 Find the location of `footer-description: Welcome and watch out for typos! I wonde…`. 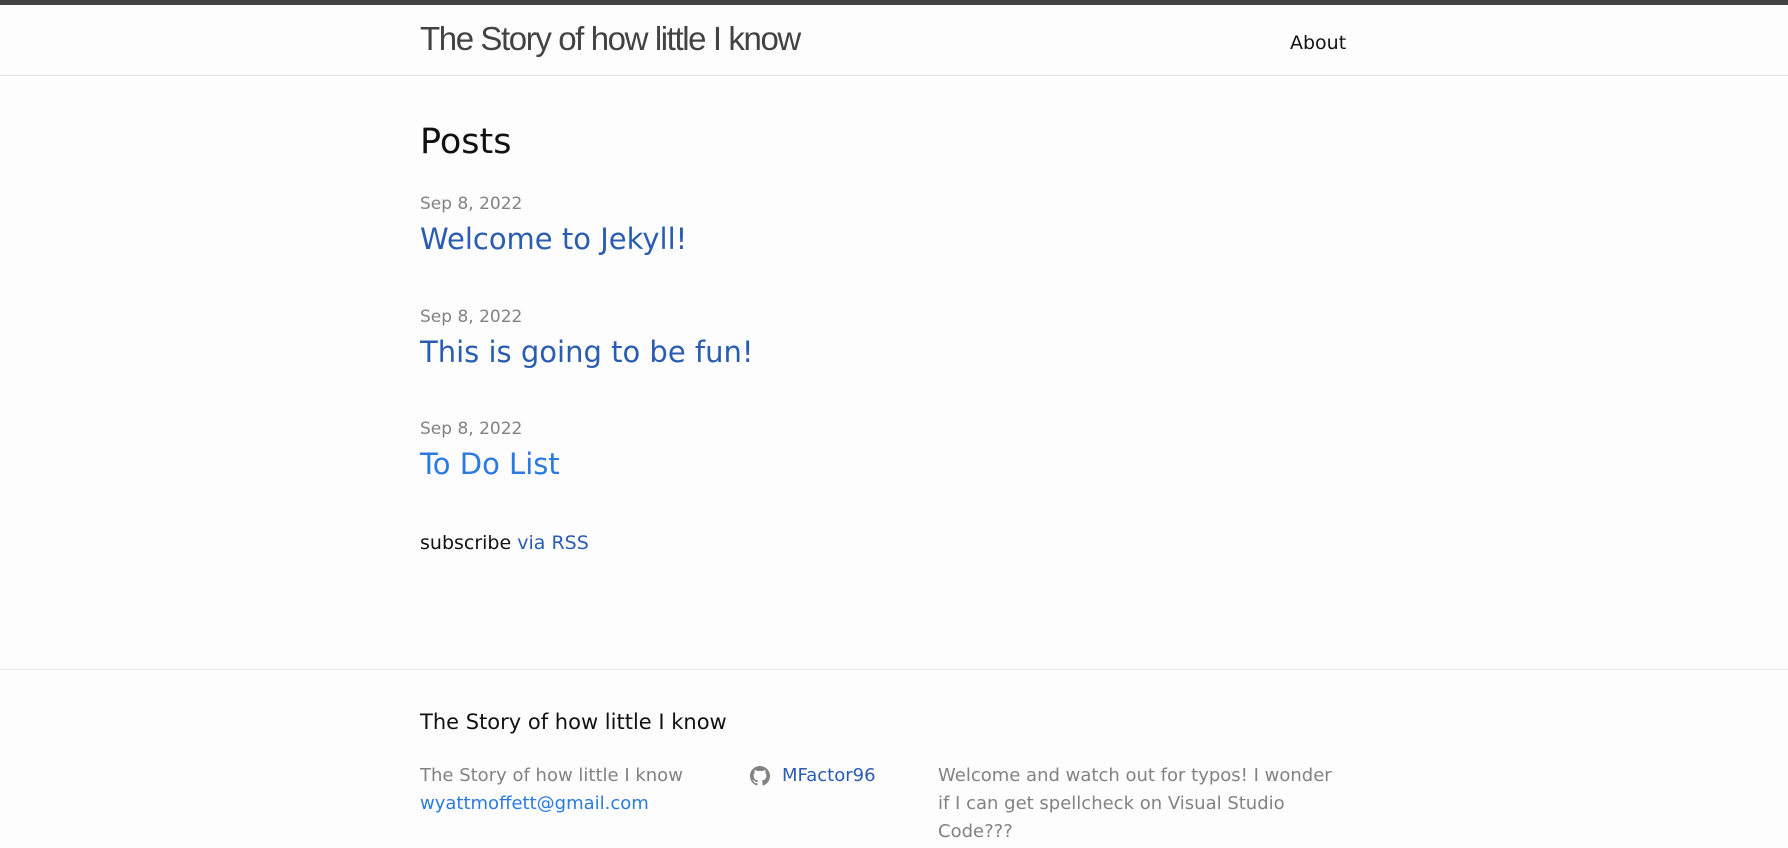

footer-description: Welcome and watch out for typos! I wonde… is located at coordinates (1135, 803).